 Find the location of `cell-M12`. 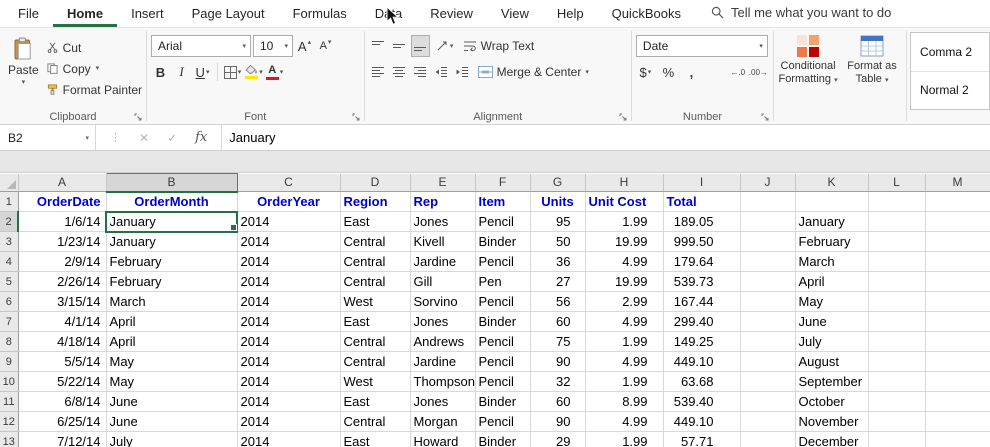

cell-M12 is located at coordinates (957, 421).